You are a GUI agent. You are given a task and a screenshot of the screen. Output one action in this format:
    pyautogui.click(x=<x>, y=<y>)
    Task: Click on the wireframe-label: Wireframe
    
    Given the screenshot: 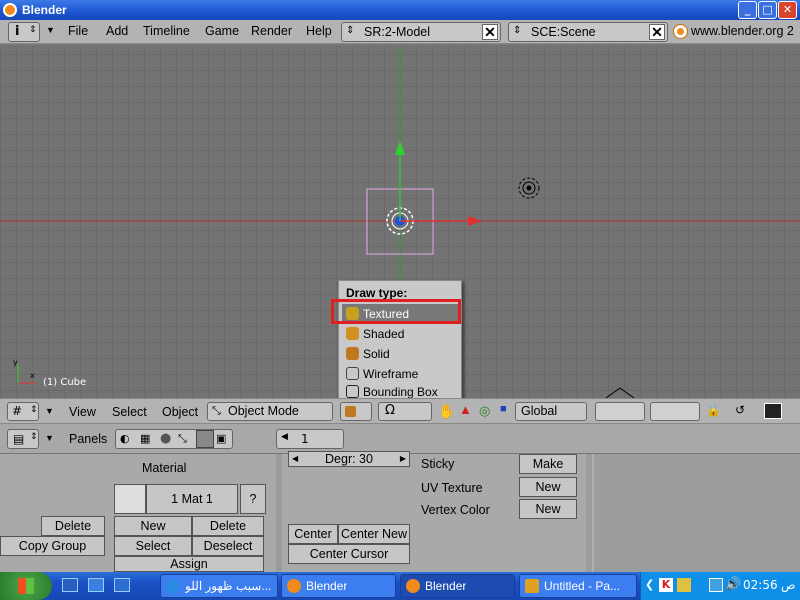 What is the action you would take?
    pyautogui.click(x=391, y=374)
    